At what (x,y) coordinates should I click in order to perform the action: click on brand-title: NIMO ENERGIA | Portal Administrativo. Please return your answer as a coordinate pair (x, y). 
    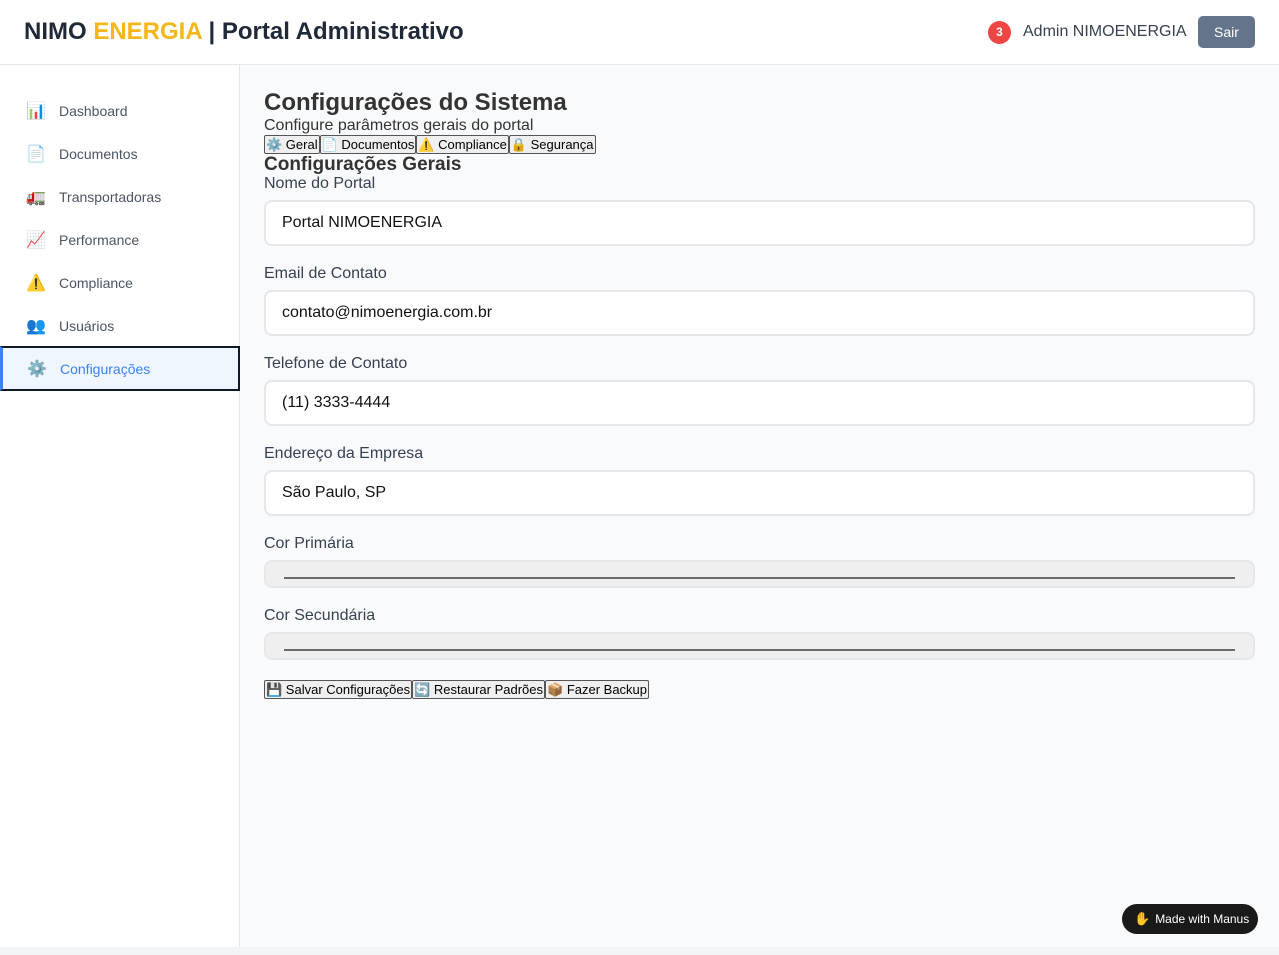
    Looking at the image, I should click on (244, 32).